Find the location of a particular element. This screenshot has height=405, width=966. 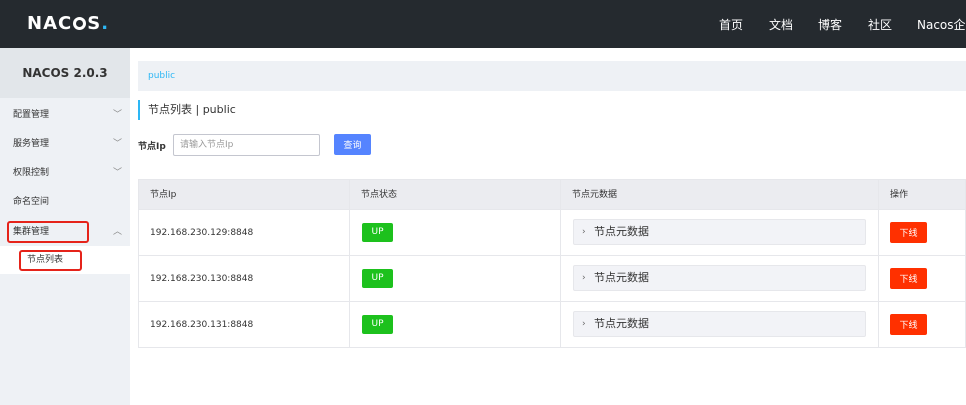

cluster-highlight-box is located at coordinates (48, 232).